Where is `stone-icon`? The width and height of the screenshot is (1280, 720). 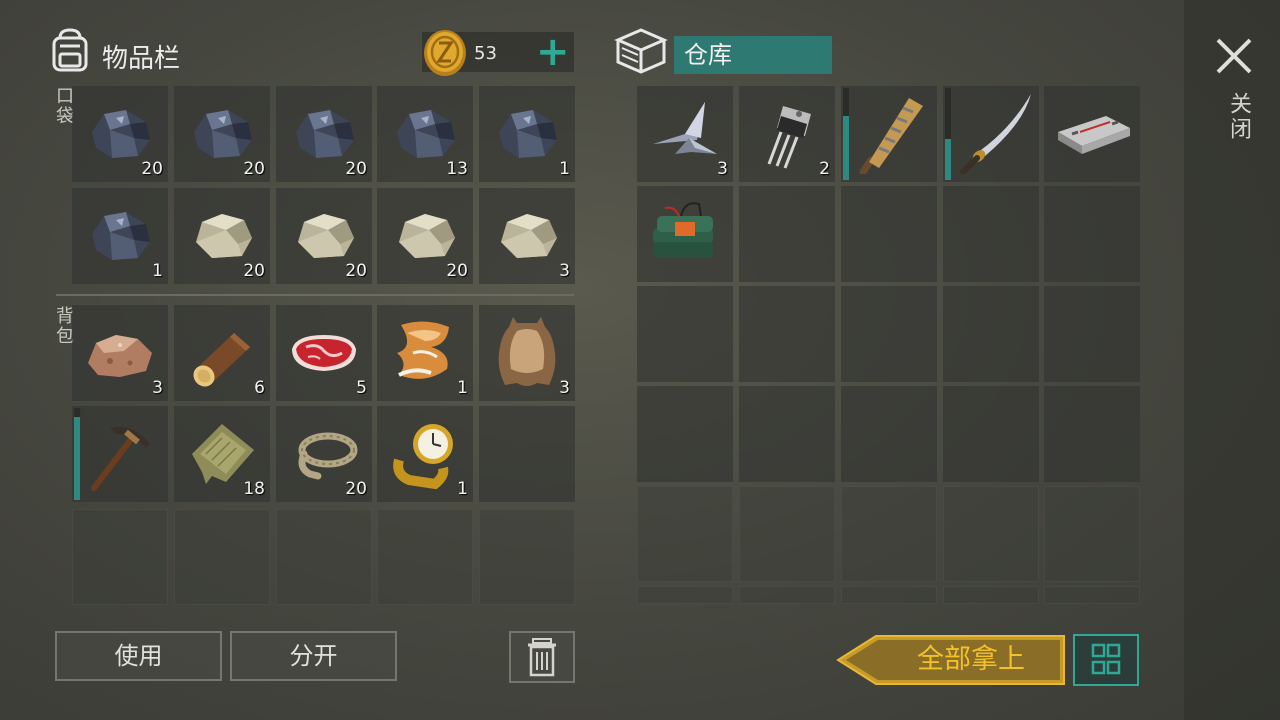 stone-icon is located at coordinates (529, 236).